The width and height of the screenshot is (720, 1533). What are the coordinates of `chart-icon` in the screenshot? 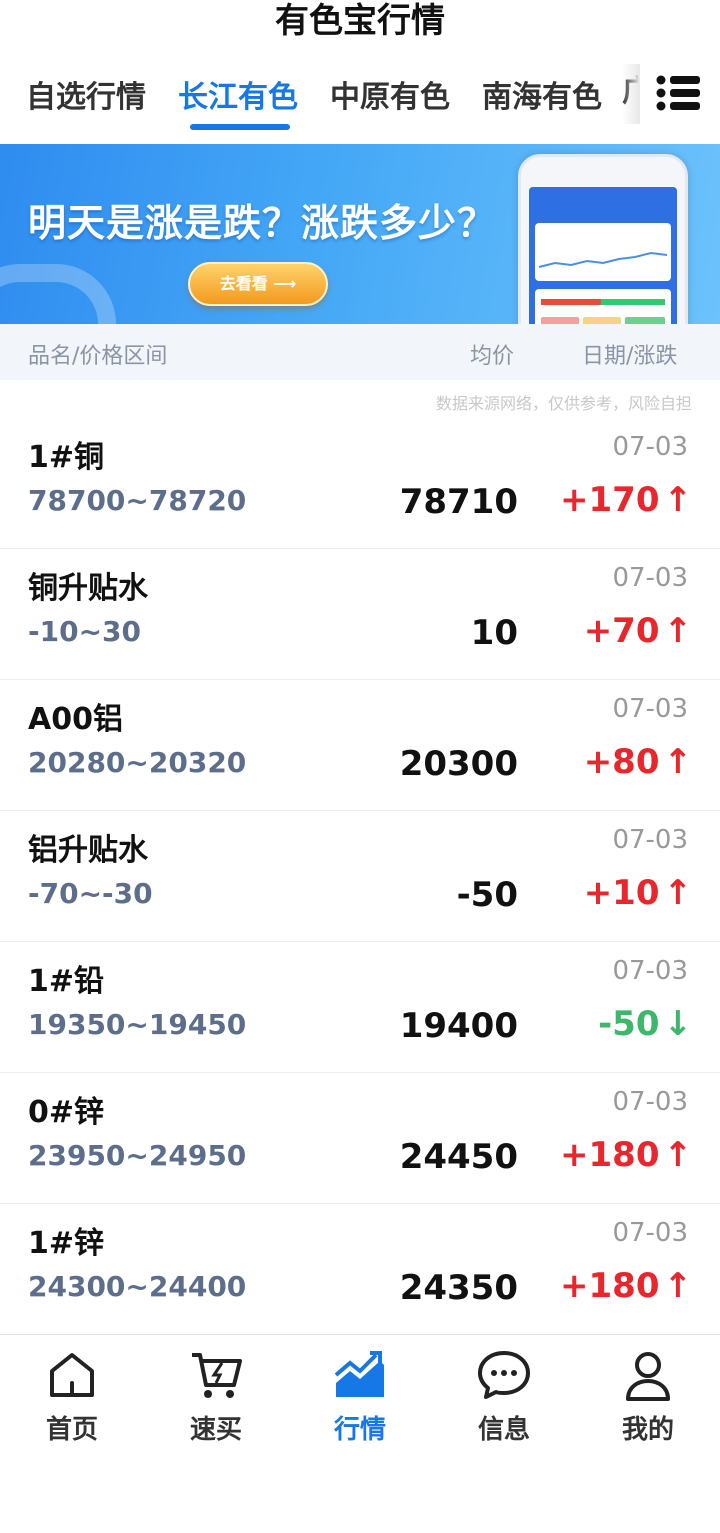 It's located at (359, 1374).